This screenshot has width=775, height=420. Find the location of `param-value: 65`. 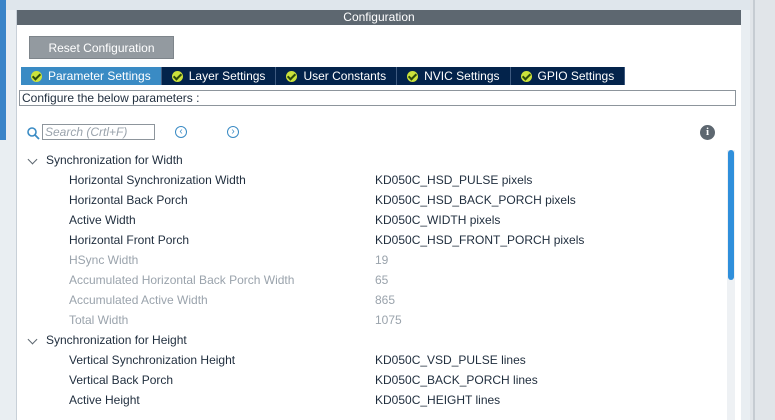

param-value: 65 is located at coordinates (382, 280).